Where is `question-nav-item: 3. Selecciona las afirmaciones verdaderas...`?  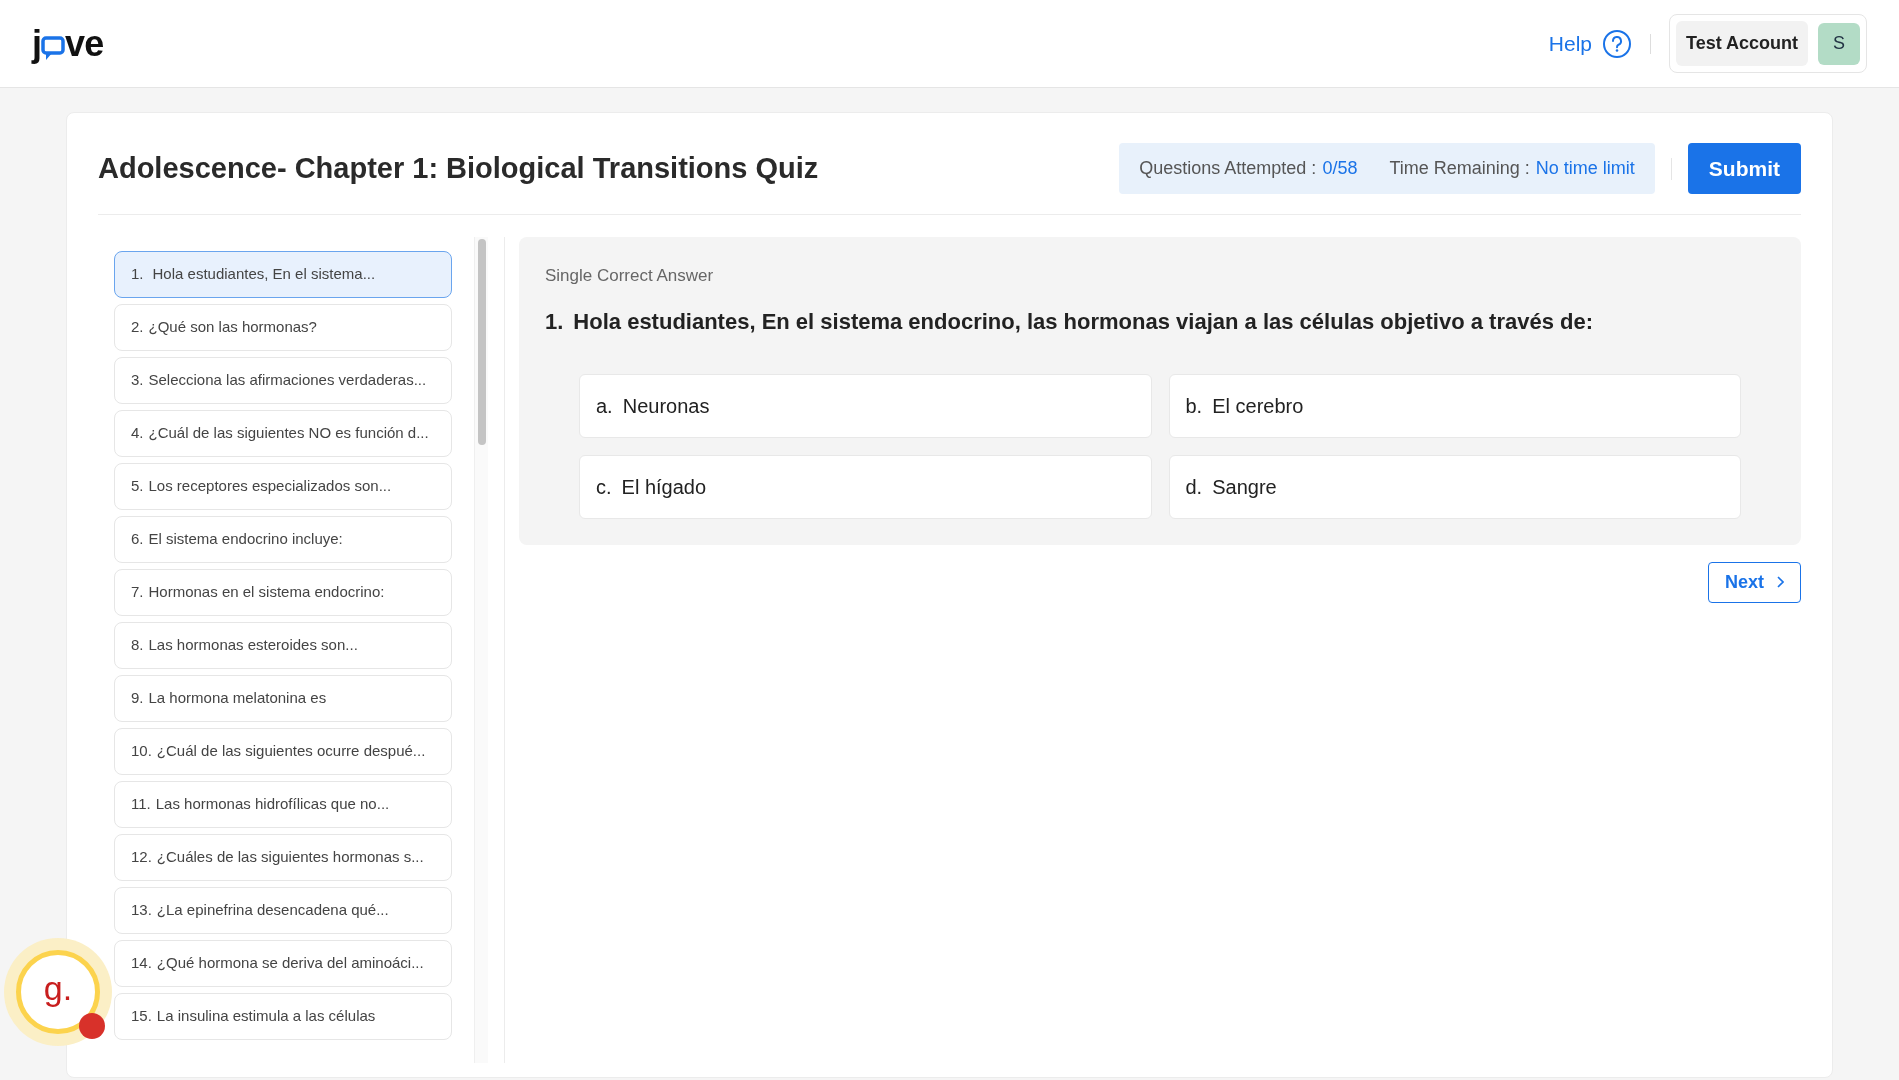 question-nav-item: 3. Selecciona las afirmaciones verdaderas... is located at coordinates (283, 380).